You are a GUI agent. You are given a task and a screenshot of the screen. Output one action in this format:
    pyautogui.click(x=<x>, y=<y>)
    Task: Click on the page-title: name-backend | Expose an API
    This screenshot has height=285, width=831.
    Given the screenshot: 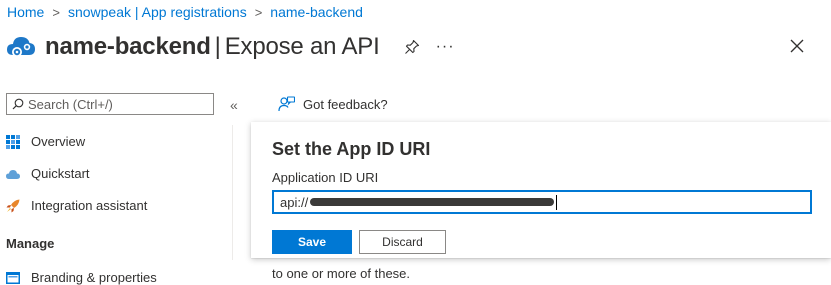 What is the action you would take?
    pyautogui.click(x=212, y=47)
    